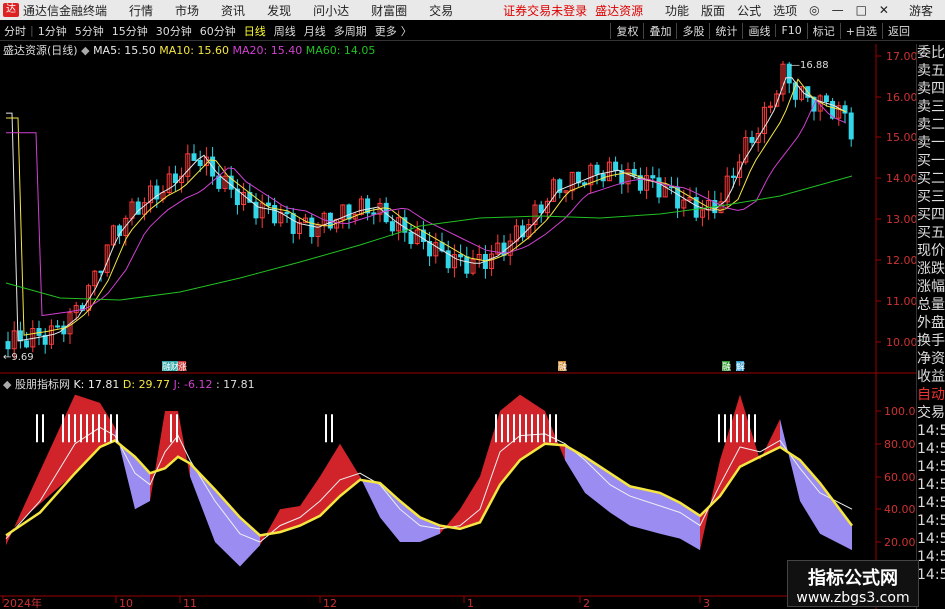 This screenshot has width=945, height=609. Describe the element at coordinates (931, 359) in the screenshot. I see `panel-row: 净资` at that location.